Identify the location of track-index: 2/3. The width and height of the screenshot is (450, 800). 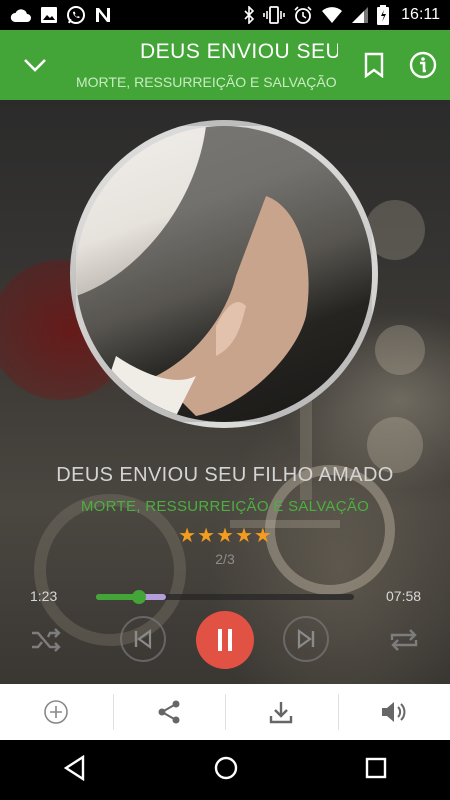
(225, 559).